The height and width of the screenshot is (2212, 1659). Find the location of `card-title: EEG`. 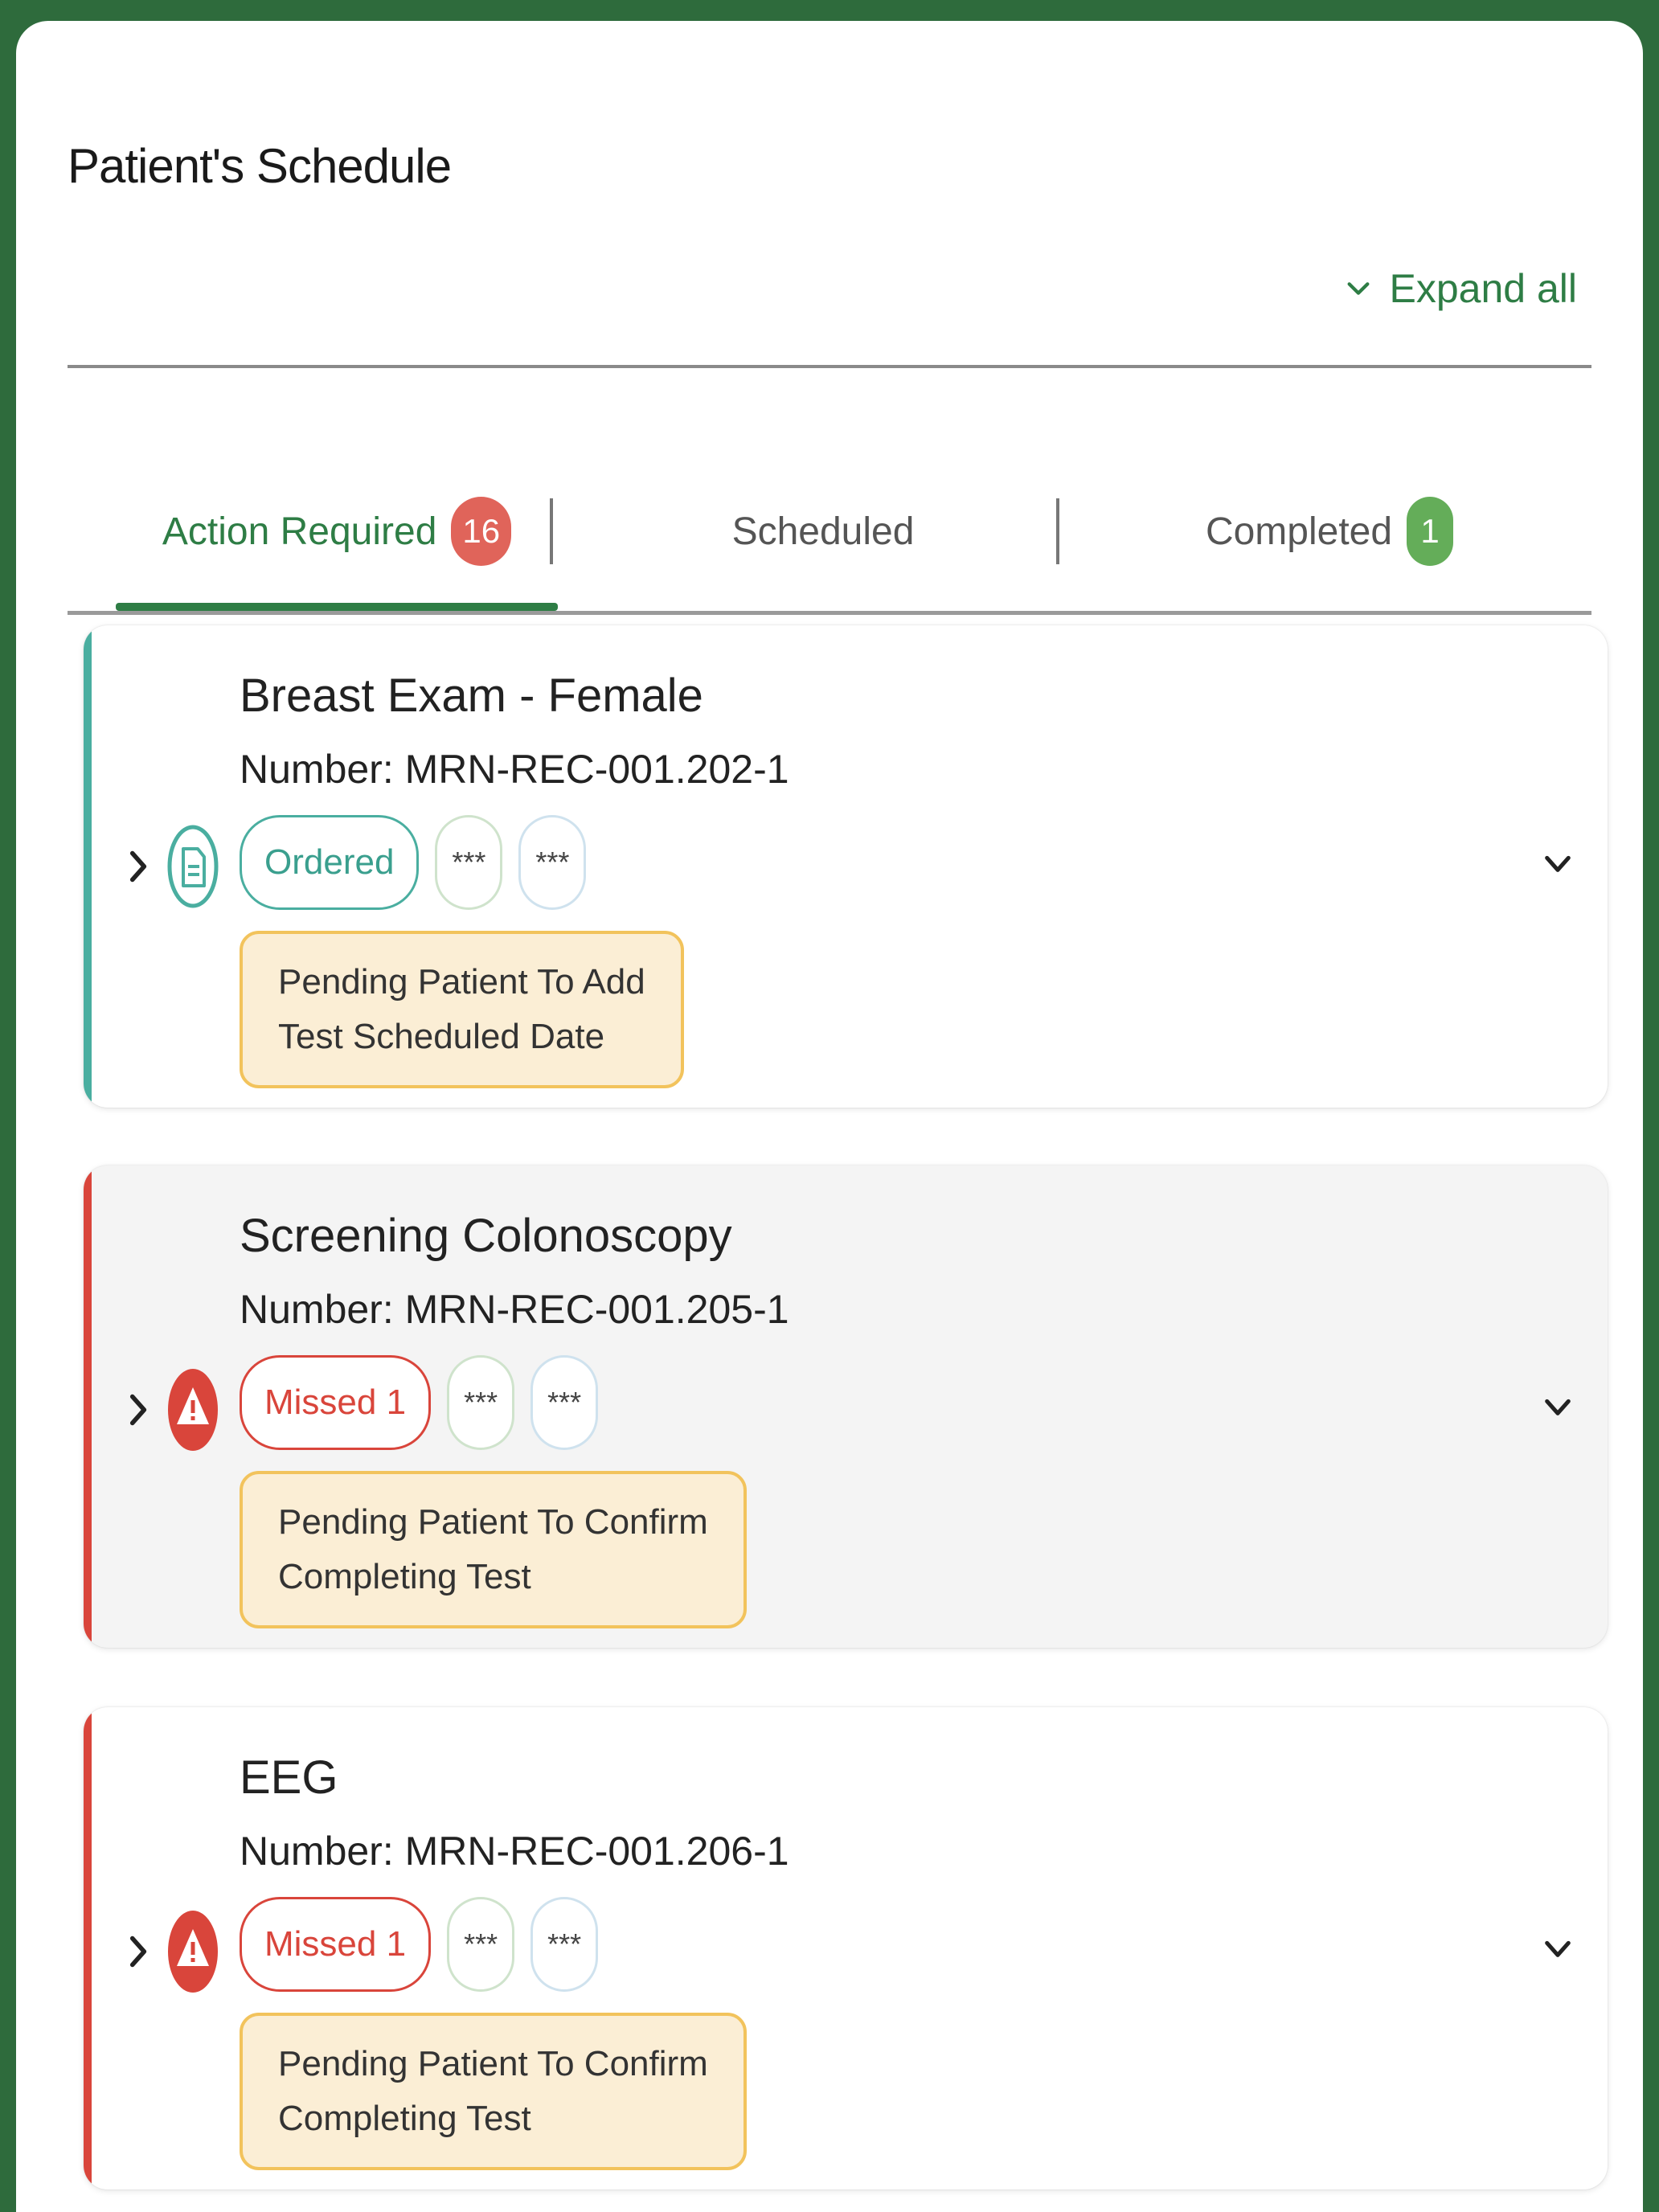

card-title: EEG is located at coordinates (289, 1777).